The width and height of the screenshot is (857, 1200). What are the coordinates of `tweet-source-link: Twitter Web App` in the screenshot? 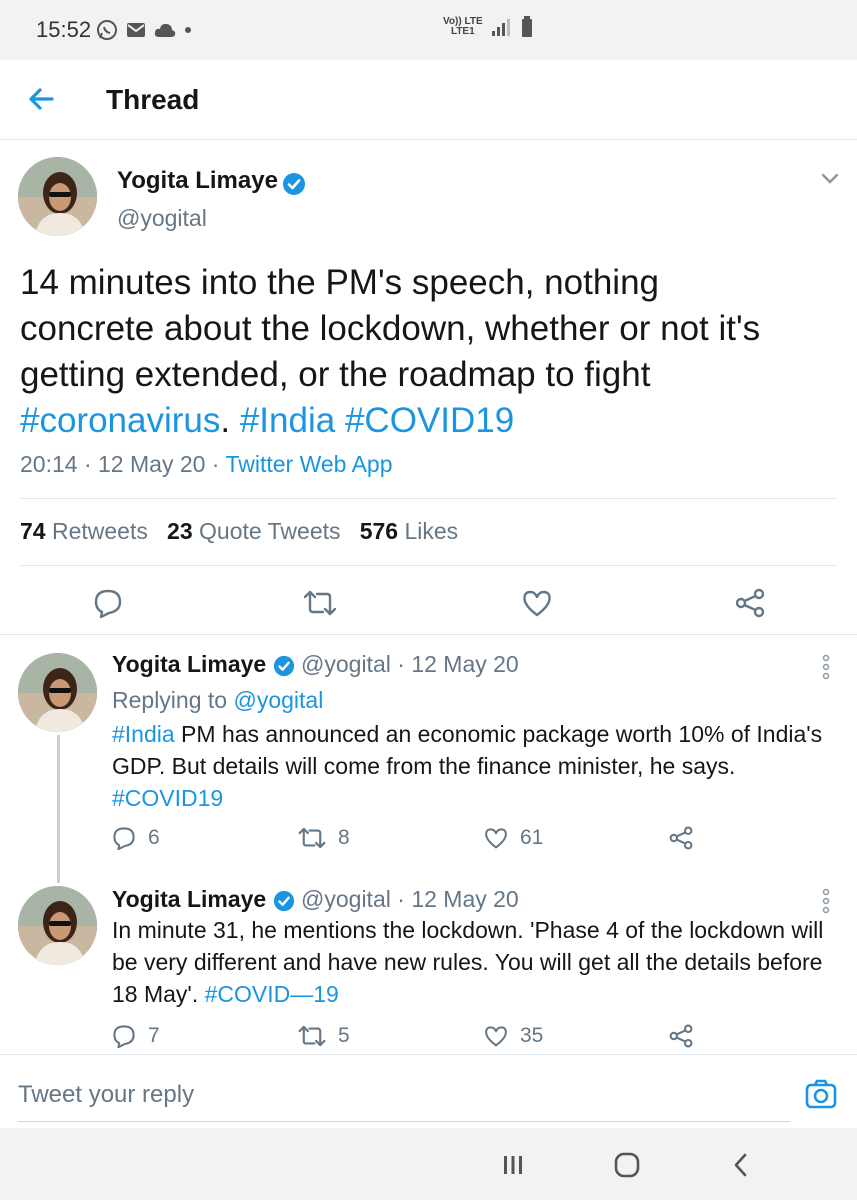 It's located at (308, 464).